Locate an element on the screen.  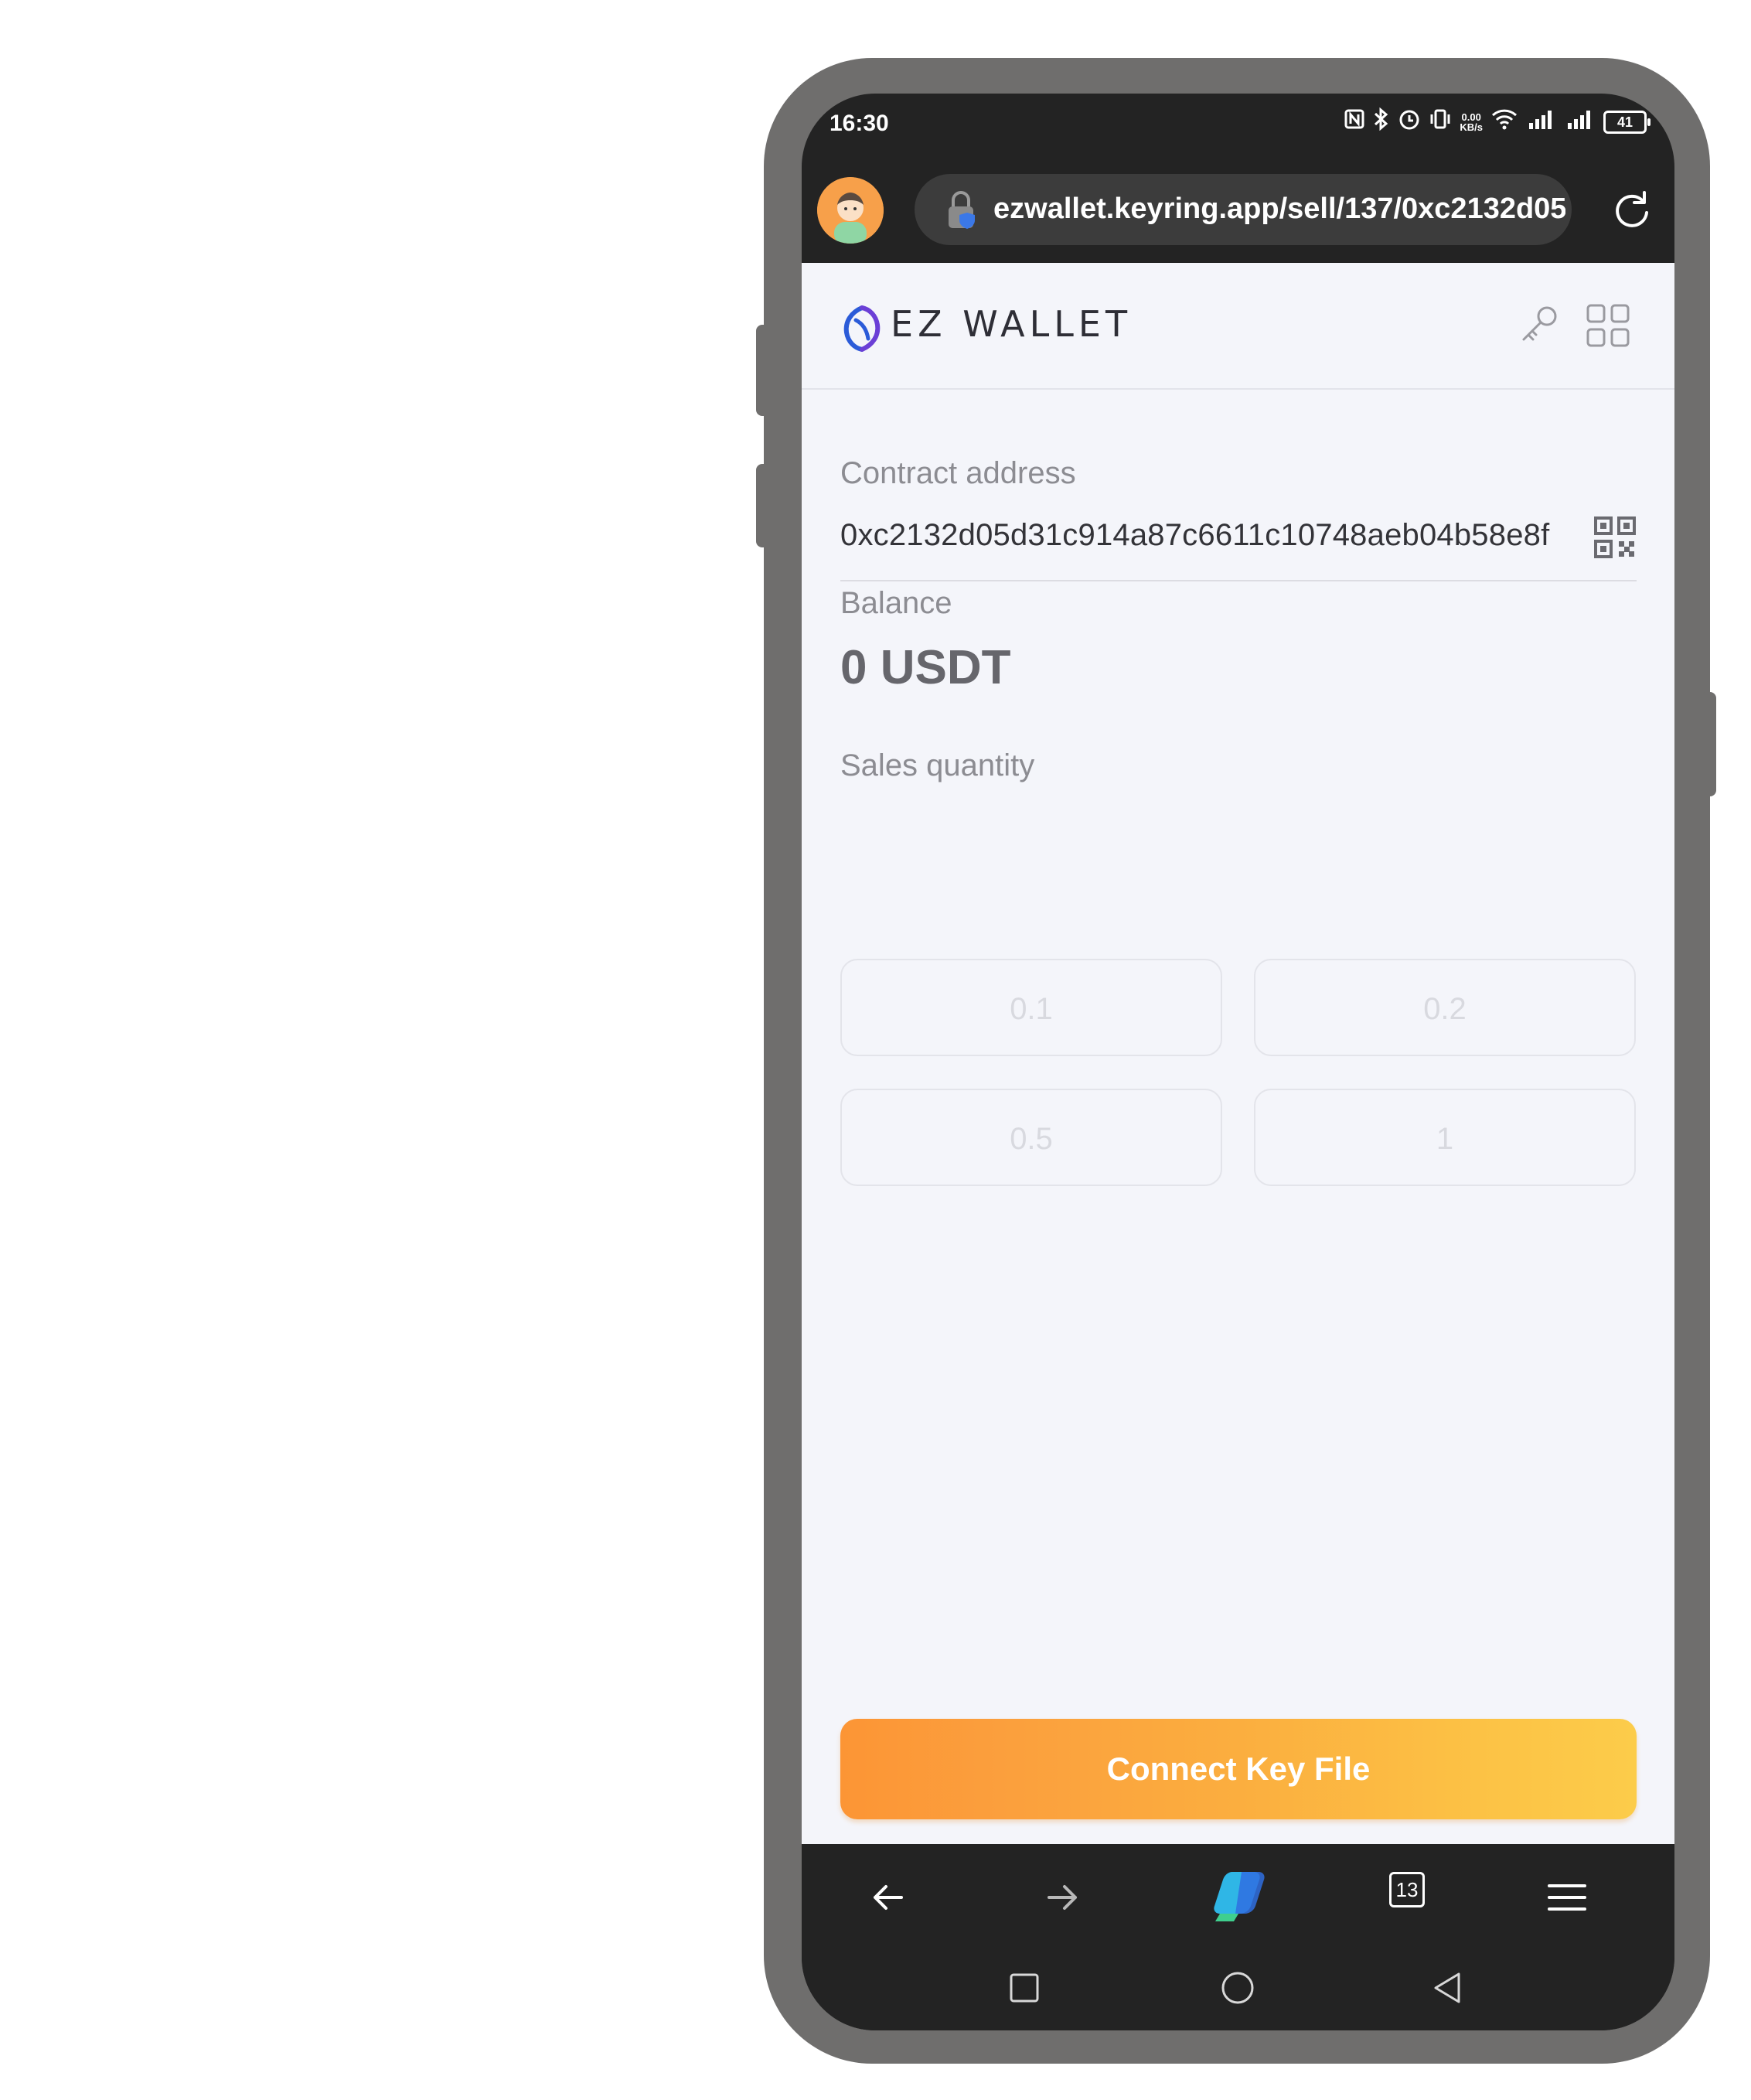
status-bar: 16:30 0.00 KB/s 41 is located at coordinates (1238, 132).